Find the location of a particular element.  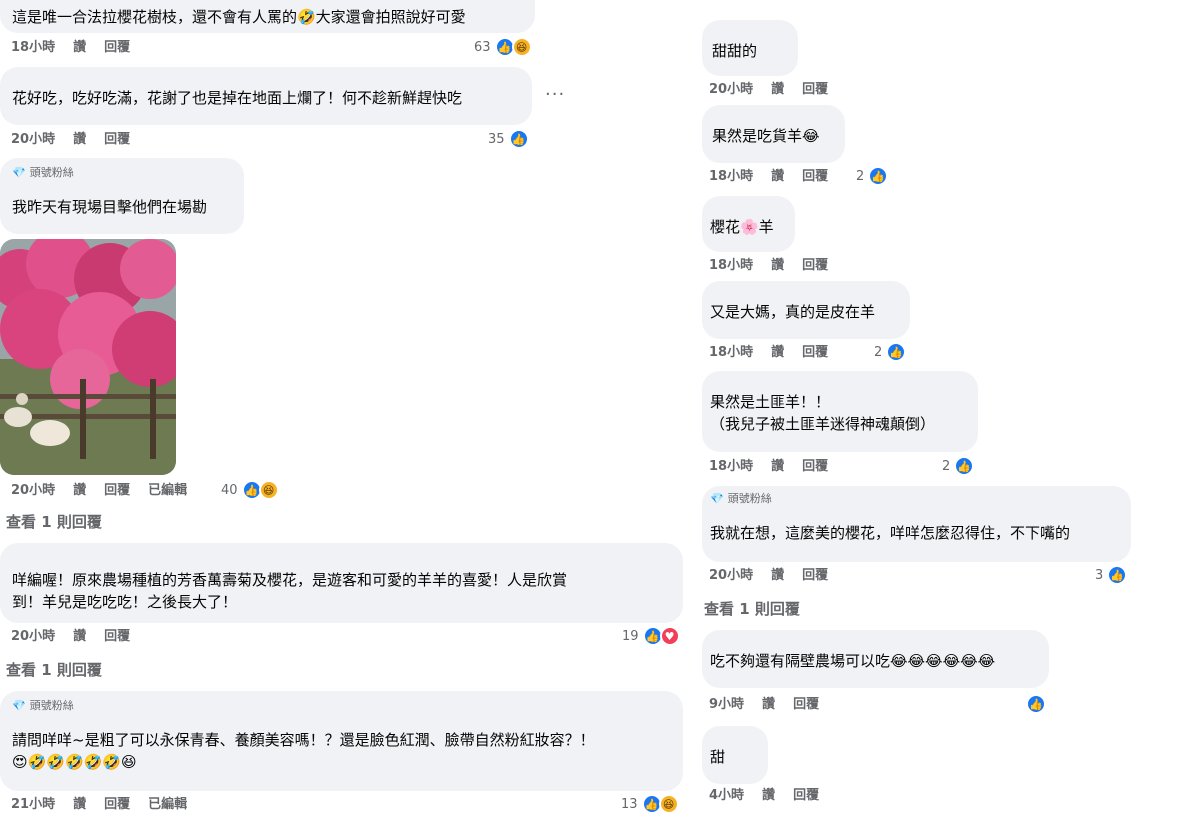

reply-text: 甜 is located at coordinates (718, 757).